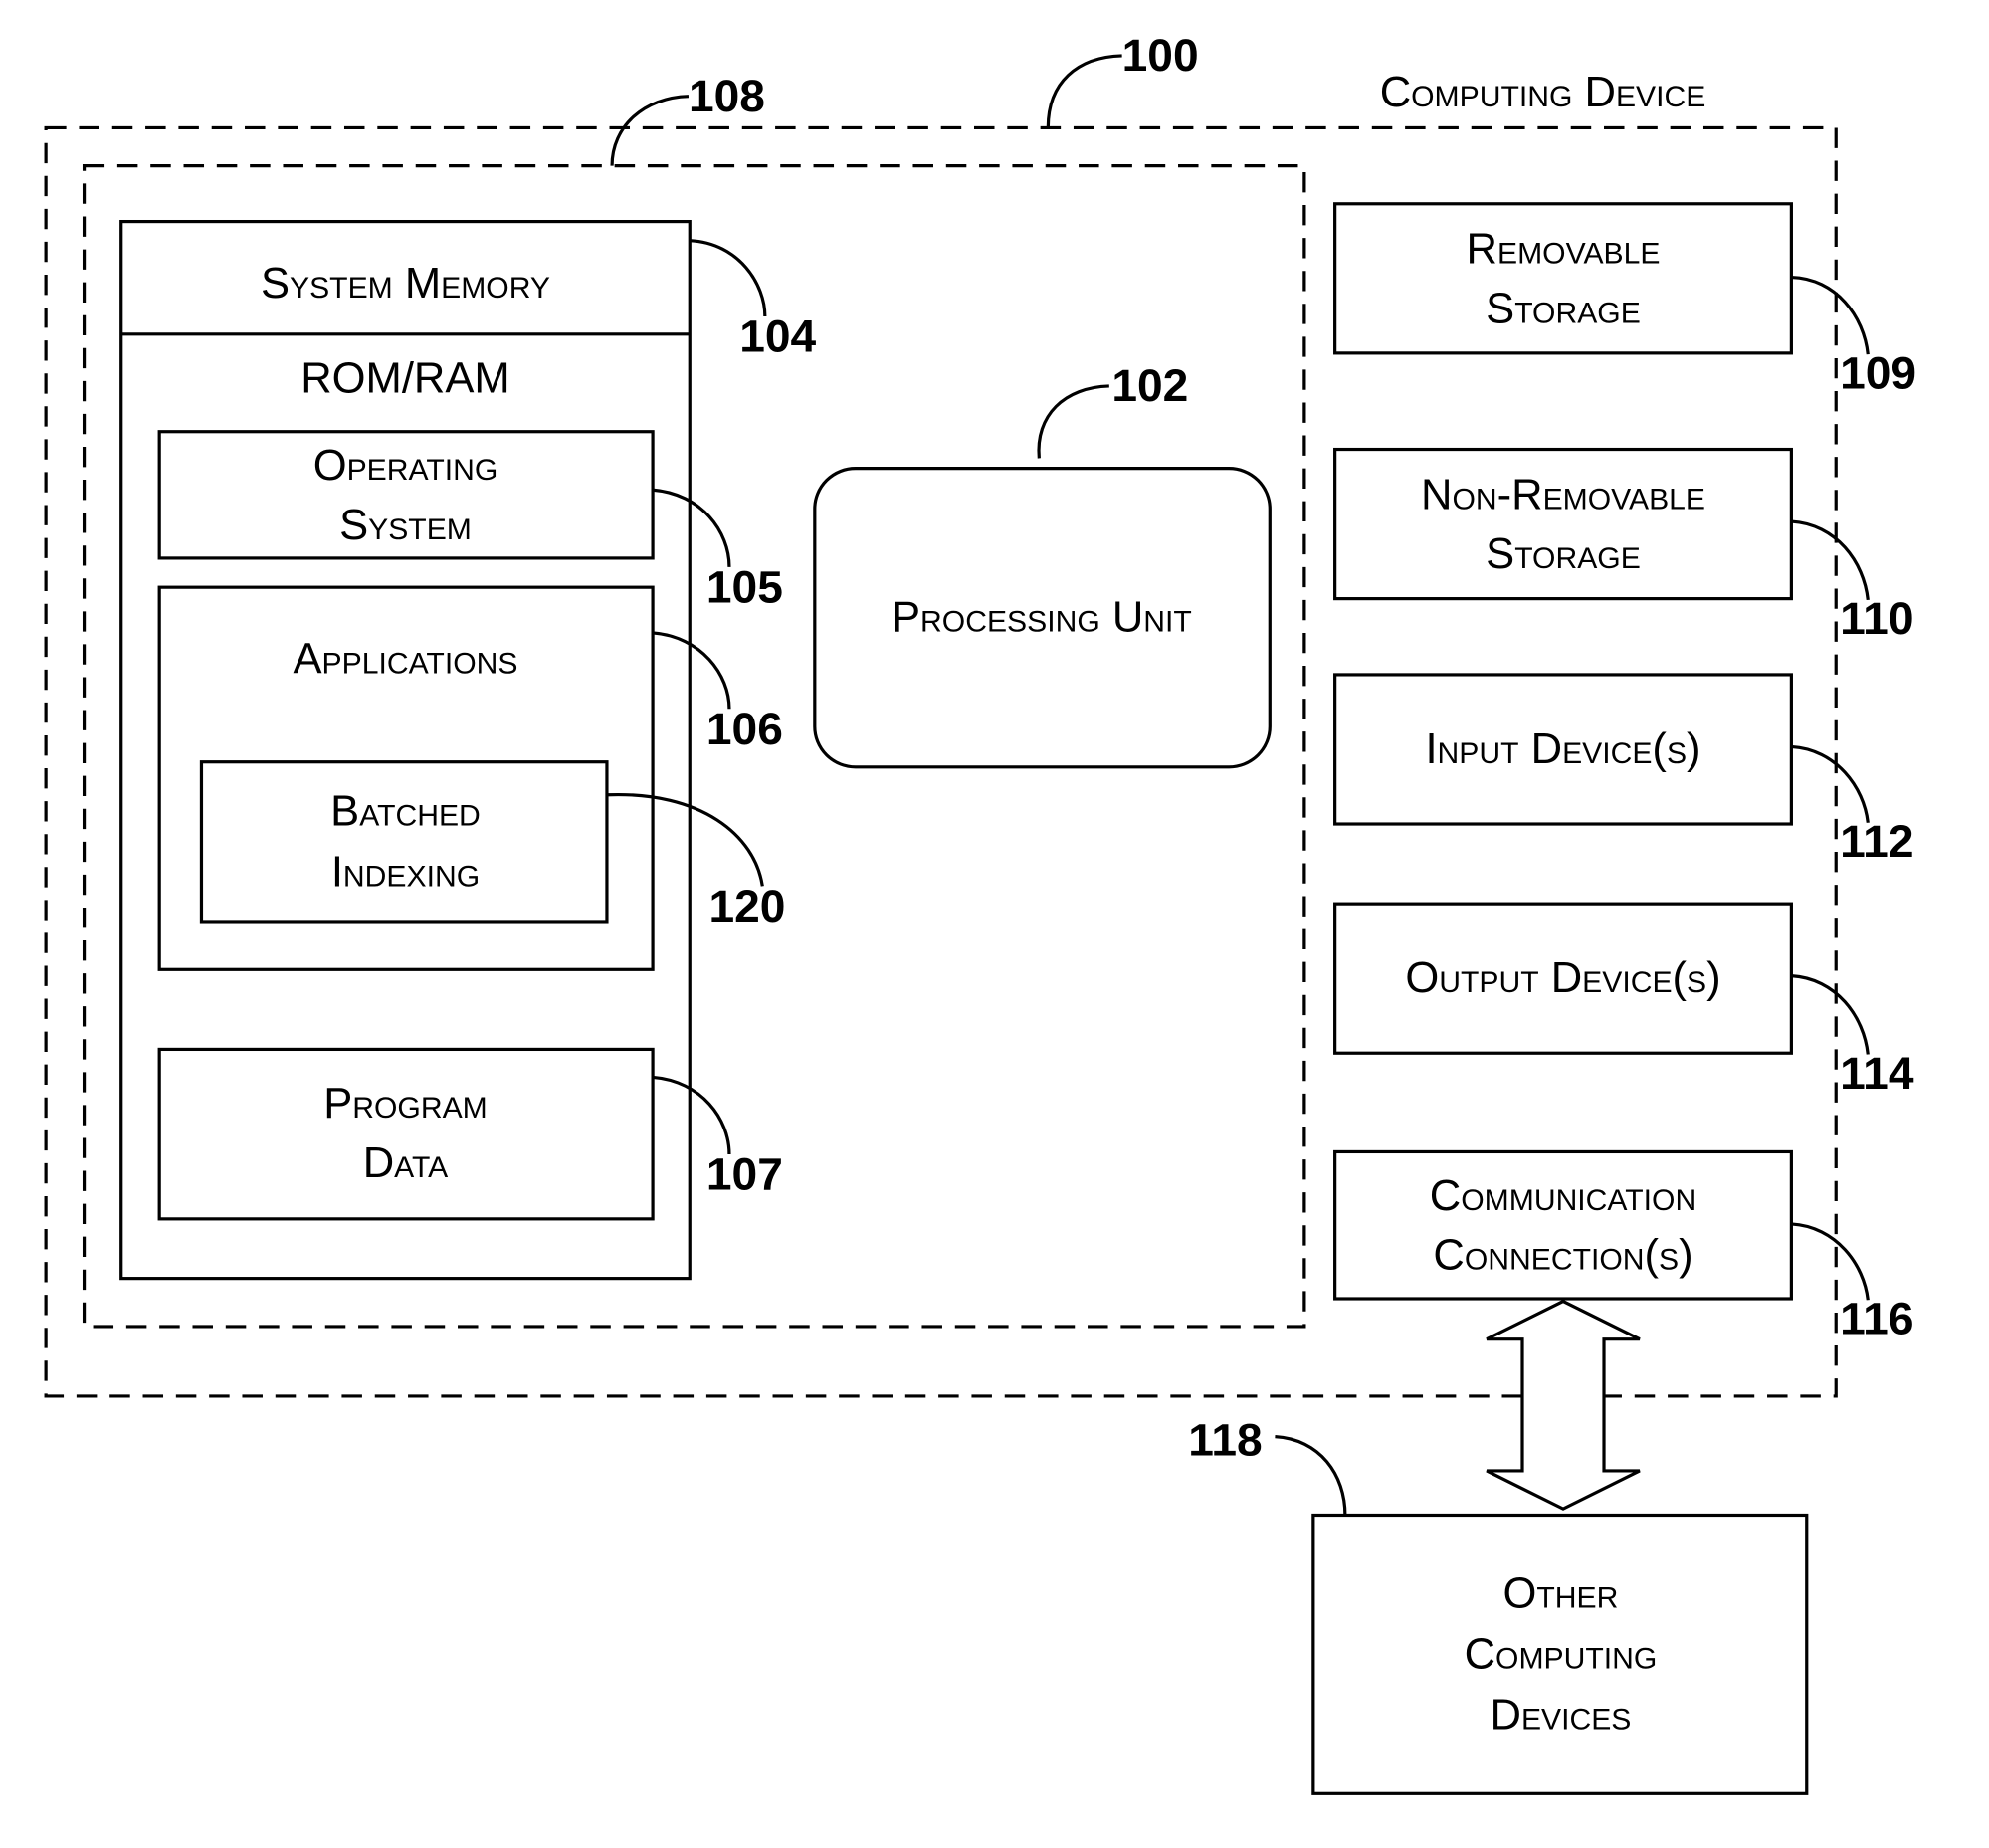 Image resolution: width=1989 pixels, height=1848 pixels. I want to click on ref-100: 100, so click(1160, 55).